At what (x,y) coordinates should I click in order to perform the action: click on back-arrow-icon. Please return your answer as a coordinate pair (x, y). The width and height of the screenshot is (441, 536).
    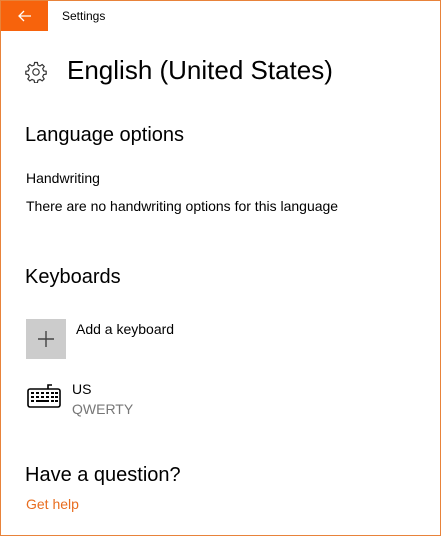
    Looking at the image, I should click on (24, 16).